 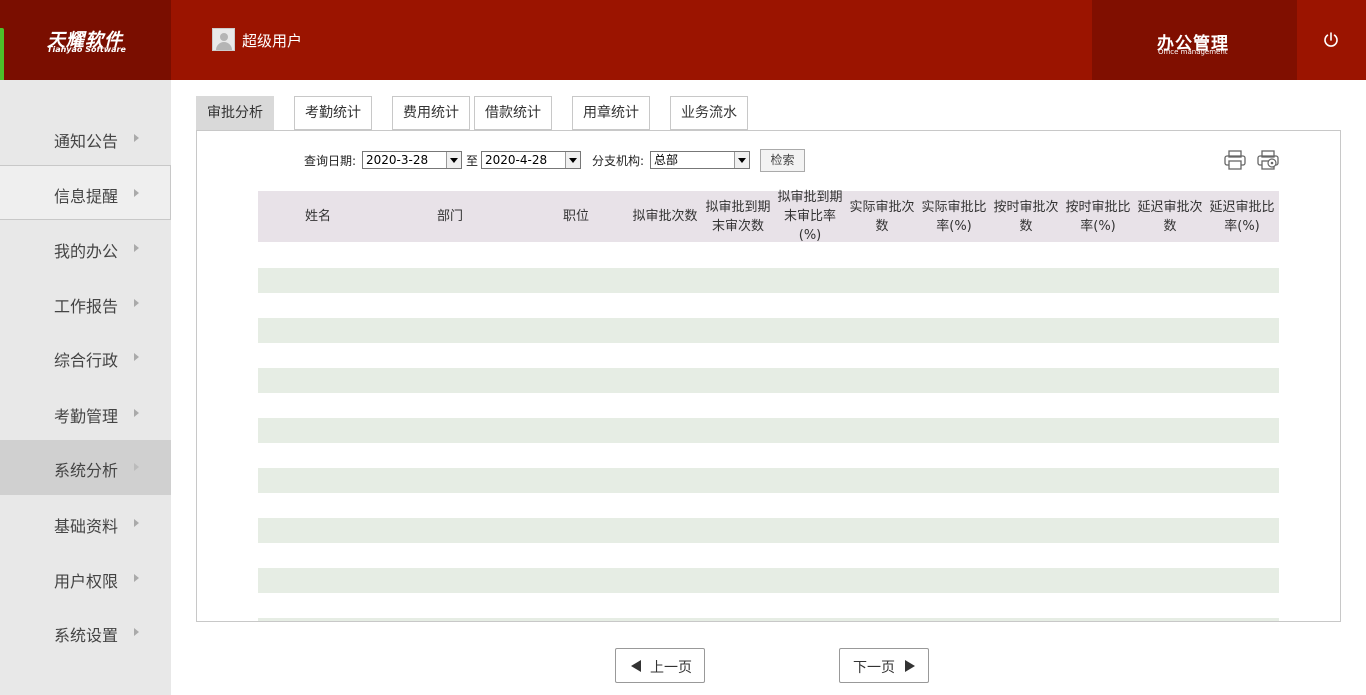 I want to click on column-header: 拟审批次数, so click(x=665, y=216).